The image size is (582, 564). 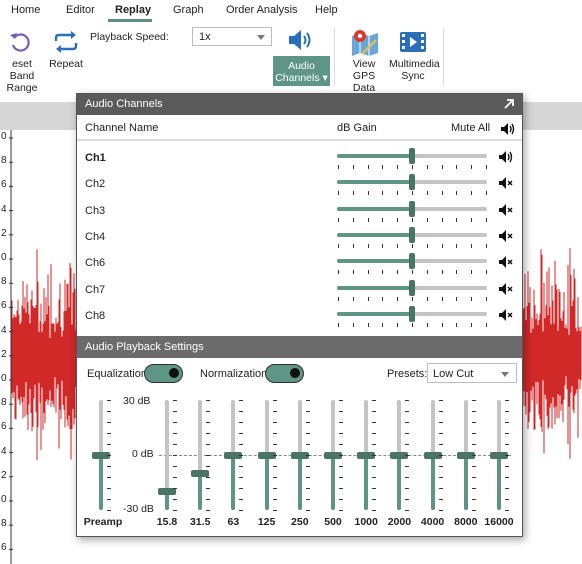 What do you see at coordinates (326, 10) in the screenshot?
I see `menu-help: Help` at bounding box center [326, 10].